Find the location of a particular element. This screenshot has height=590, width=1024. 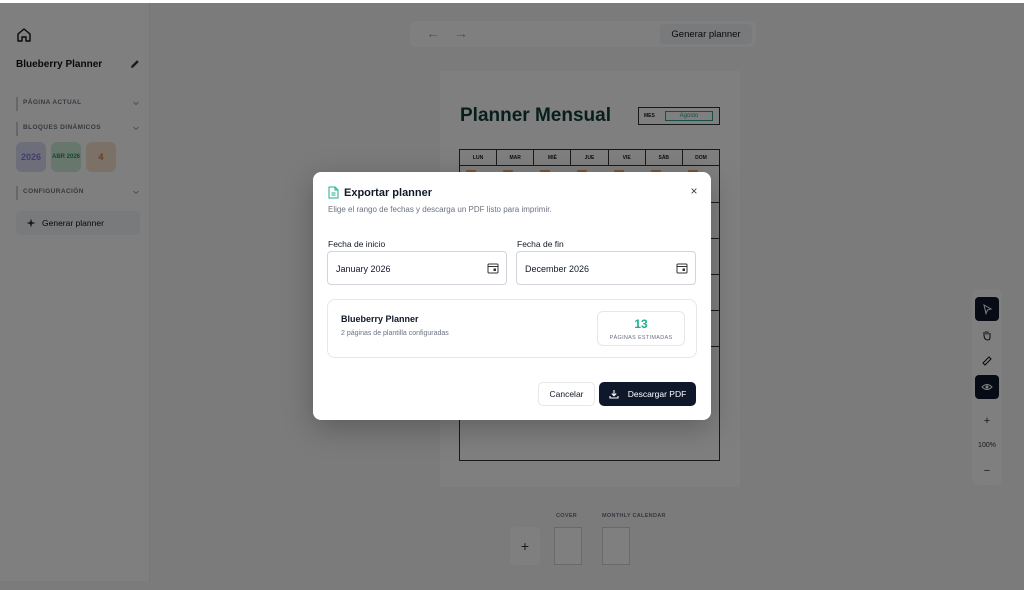

download-icon is located at coordinates (614, 394).